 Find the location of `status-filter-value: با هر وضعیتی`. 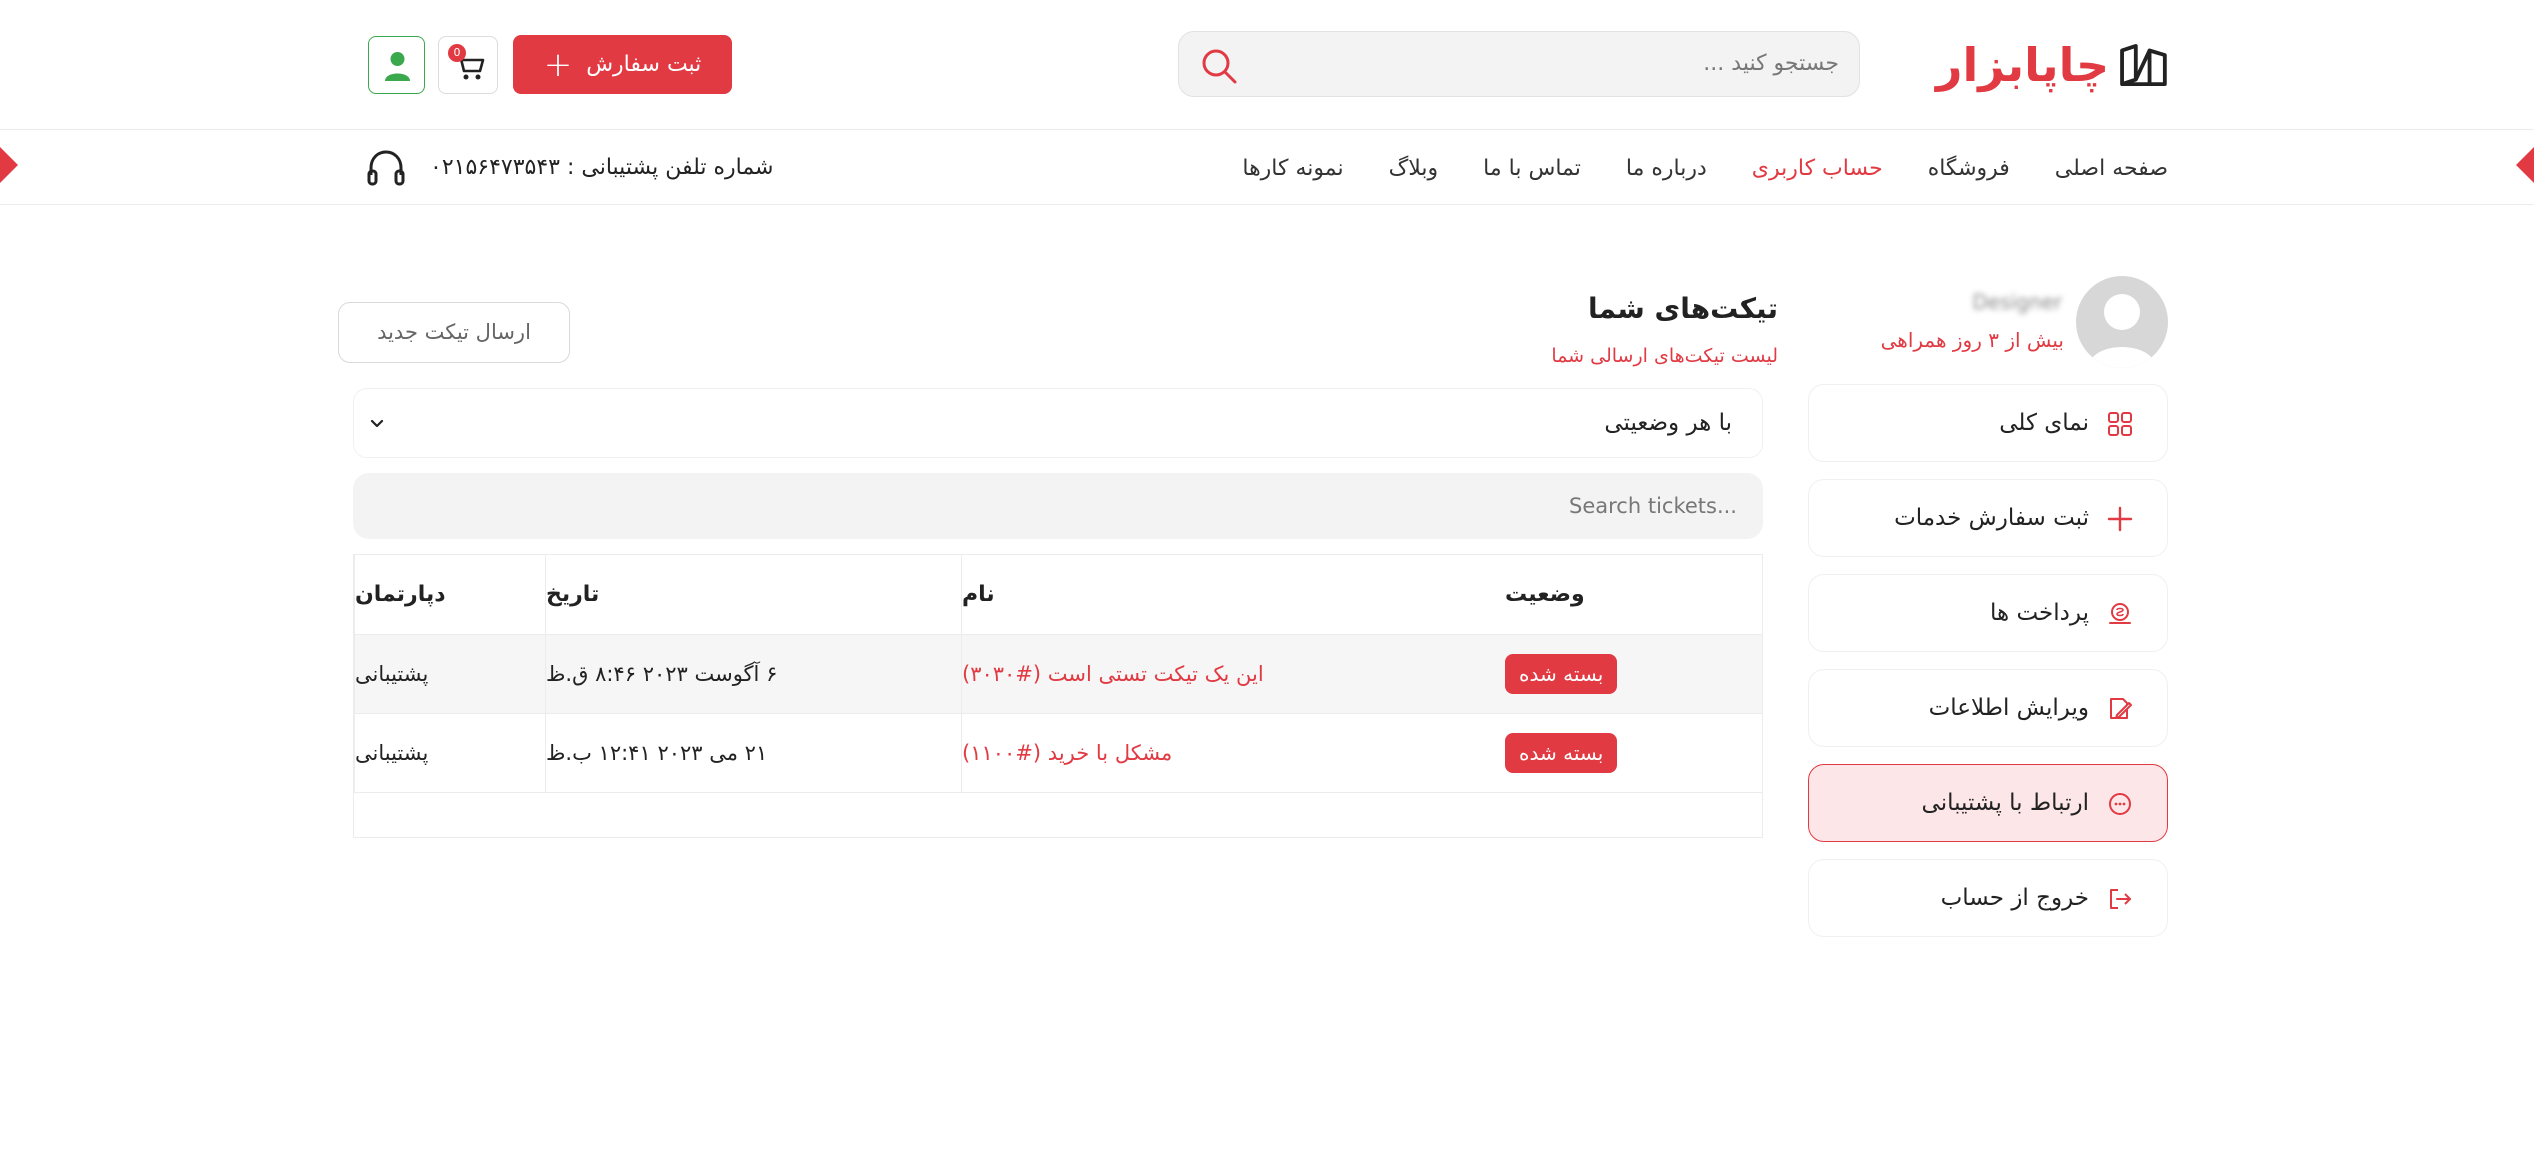

status-filter-value: با هر وضعیتی is located at coordinates (1668, 423).